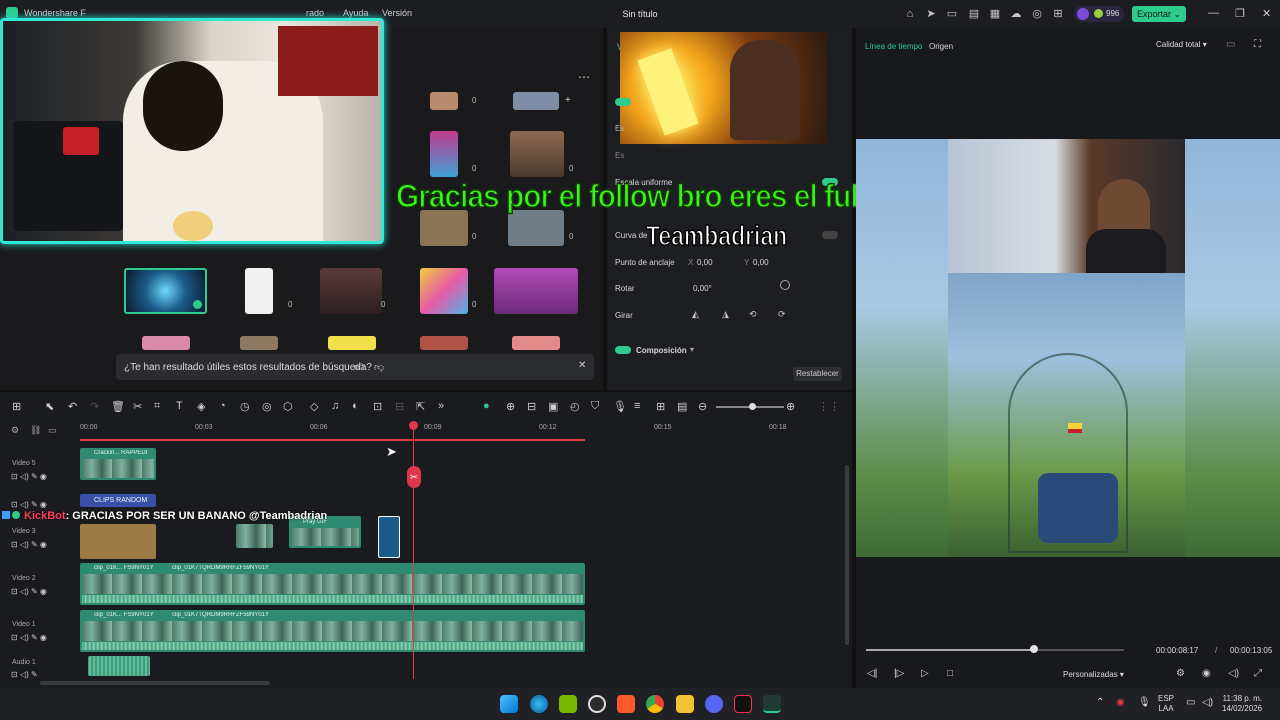 Image resolution: width=1280 pixels, height=720 pixels. I want to click on chrome-icon, so click(655, 704).